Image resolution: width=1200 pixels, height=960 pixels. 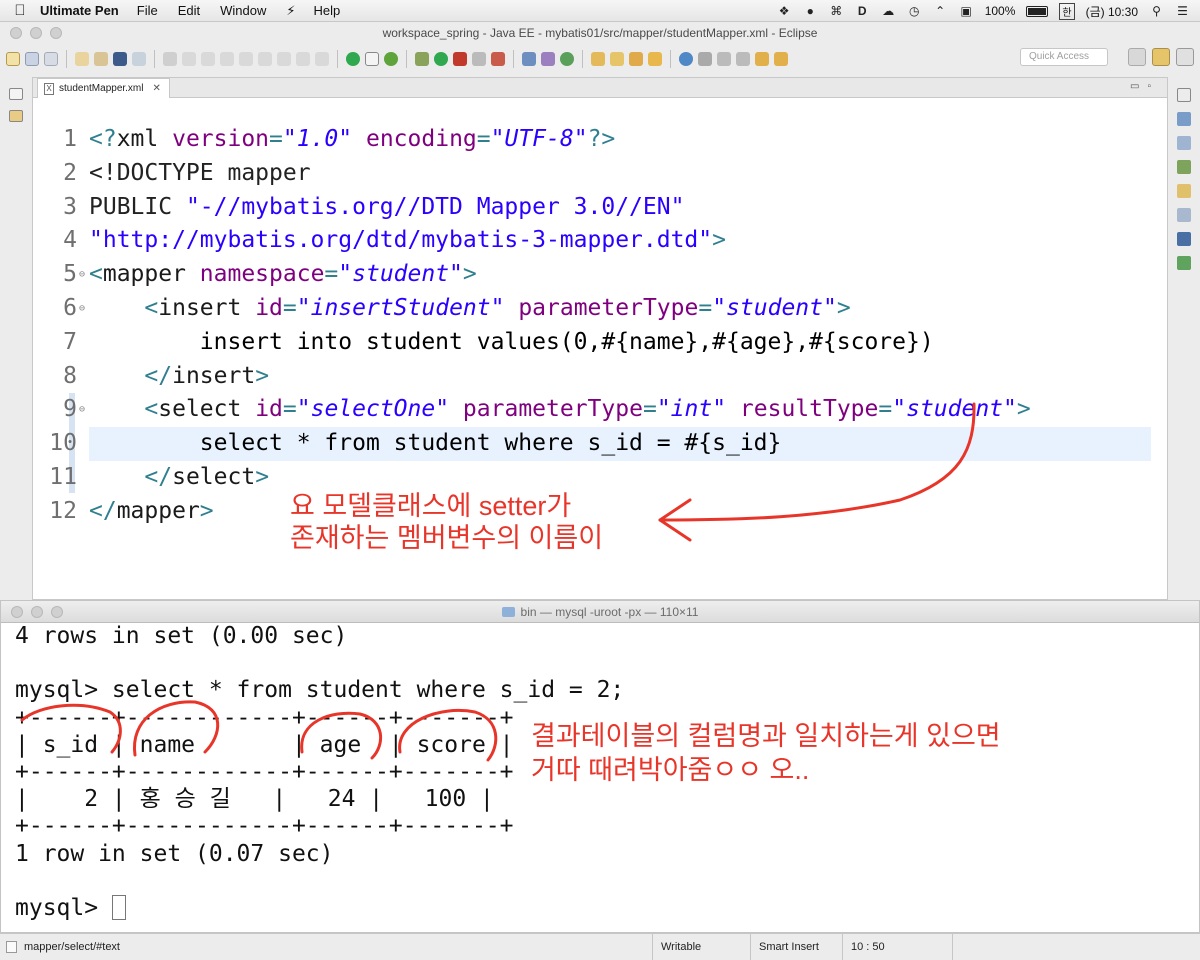 What do you see at coordinates (940, 11) in the screenshot?
I see `wifi-icon: ⌃` at bounding box center [940, 11].